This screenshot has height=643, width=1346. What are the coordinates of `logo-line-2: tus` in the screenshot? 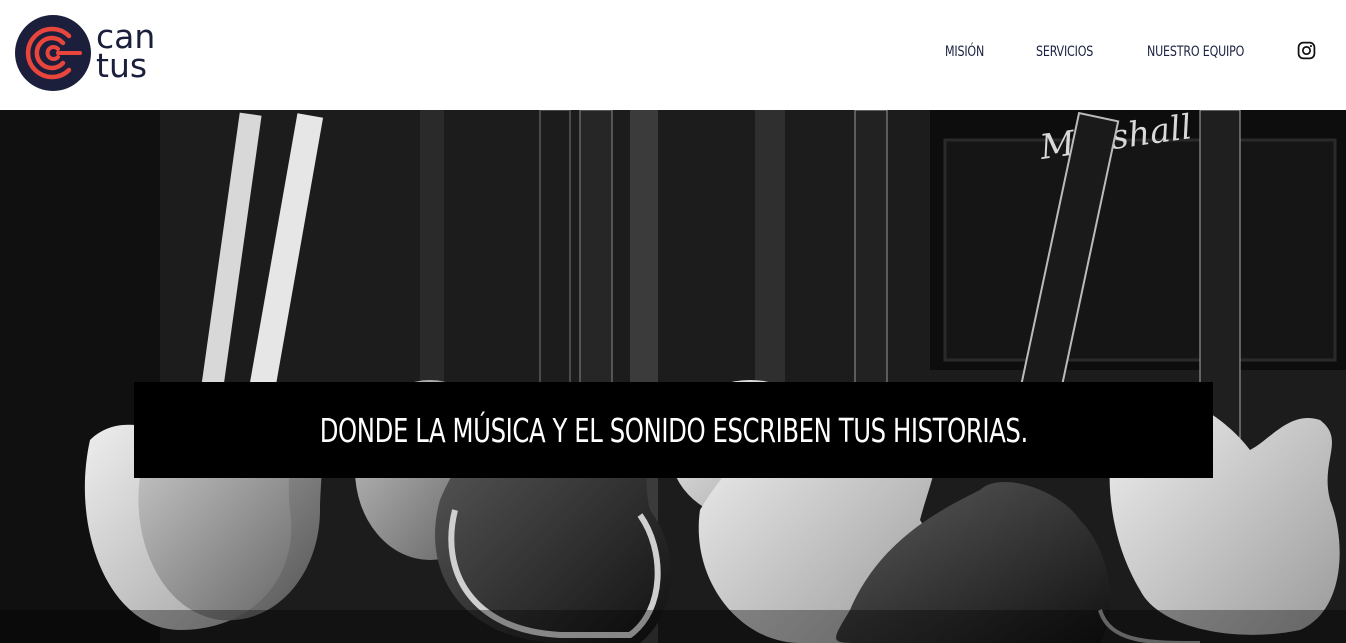 It's located at (122, 65).